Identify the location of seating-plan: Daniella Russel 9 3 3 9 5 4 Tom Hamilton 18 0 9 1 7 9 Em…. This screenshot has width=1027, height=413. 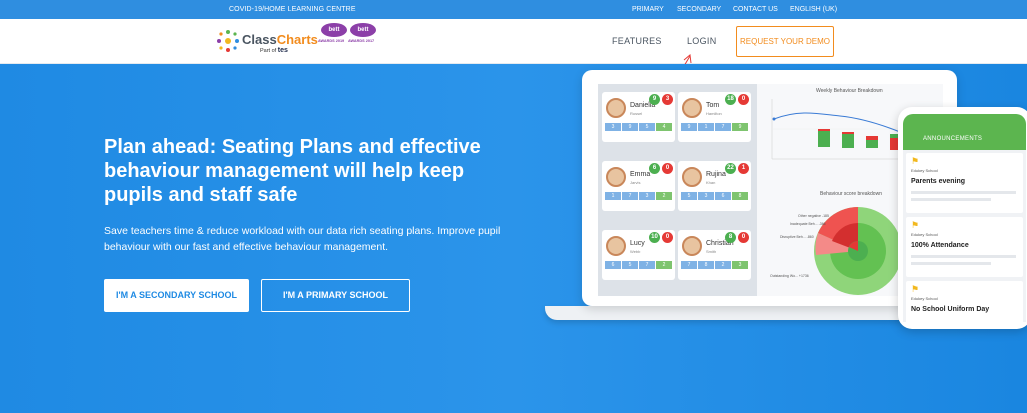
(677, 190).